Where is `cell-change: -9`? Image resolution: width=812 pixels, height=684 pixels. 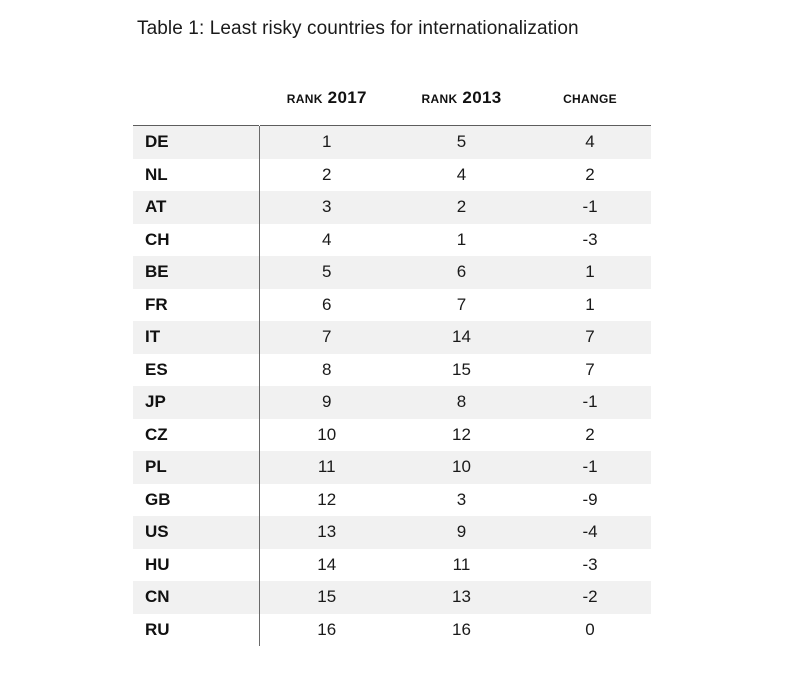 cell-change: -9 is located at coordinates (590, 499).